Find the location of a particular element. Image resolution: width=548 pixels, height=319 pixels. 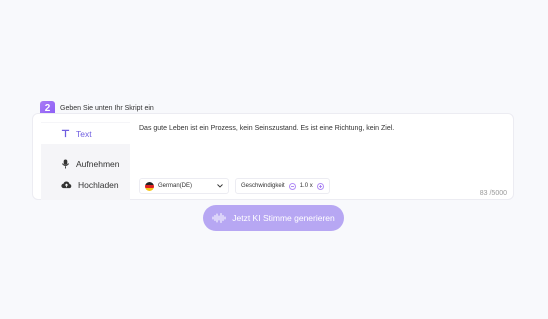

generate-voice-button: Jetzt KI Stimme generieren is located at coordinates (273, 218).